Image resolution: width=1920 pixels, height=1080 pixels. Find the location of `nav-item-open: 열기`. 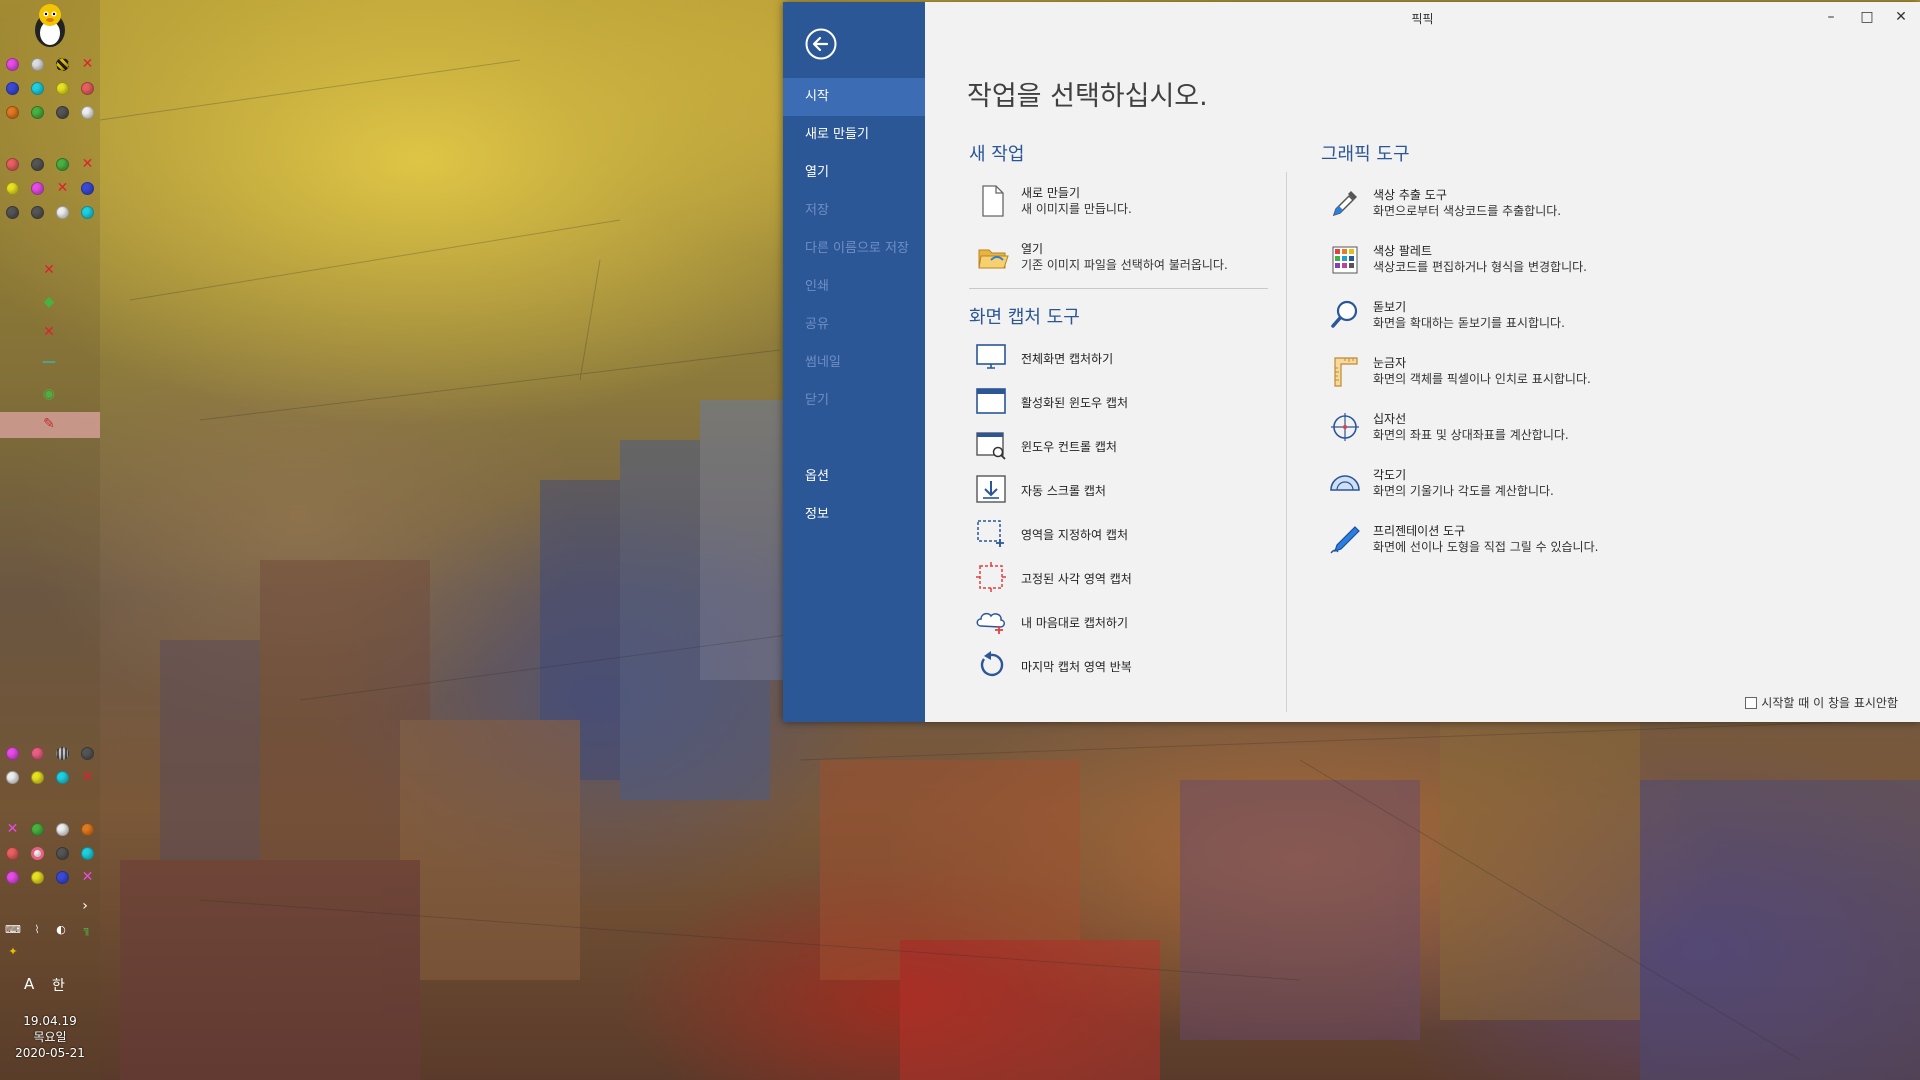

nav-item-open: 열기 is located at coordinates (854, 173).